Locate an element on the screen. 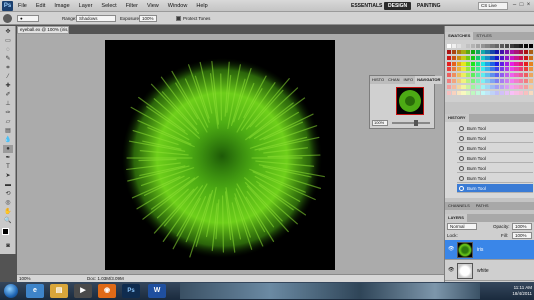  clone-stamp-tool-icon: ⊥ is located at coordinates (8, 104).